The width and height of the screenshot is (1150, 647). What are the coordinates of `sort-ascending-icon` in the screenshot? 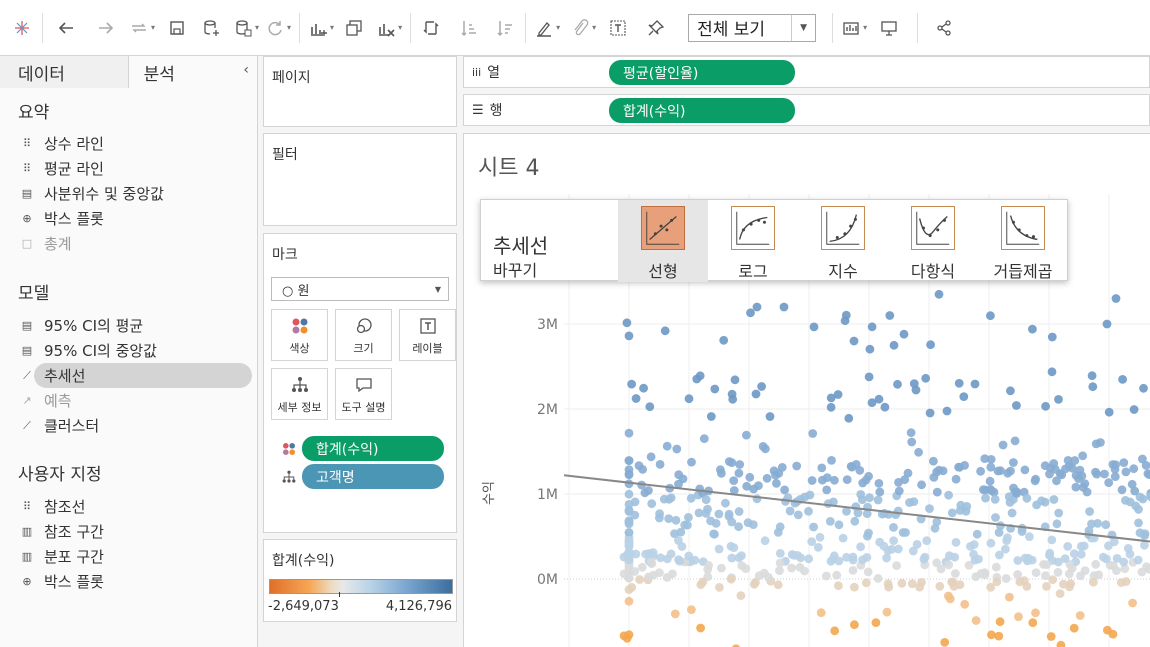 It's located at (469, 28).